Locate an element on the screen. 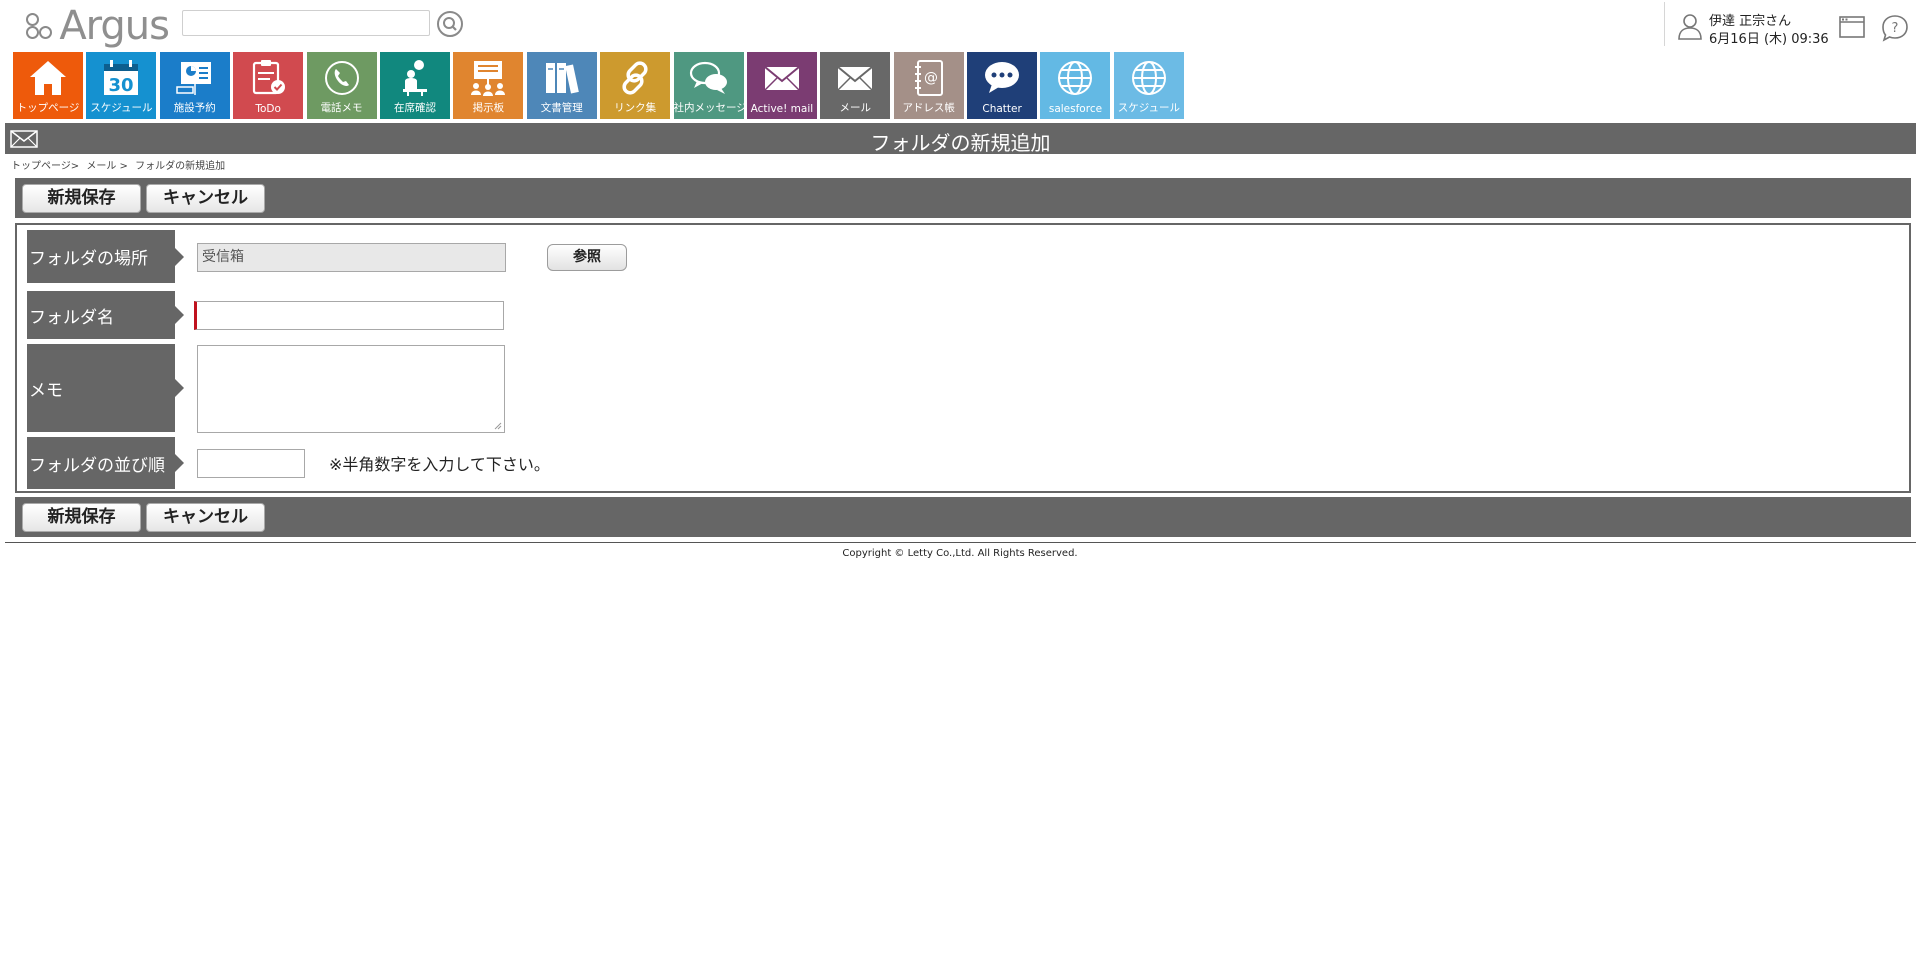 The image size is (1920, 969). help-icon: ? is located at coordinates (1895, 28).